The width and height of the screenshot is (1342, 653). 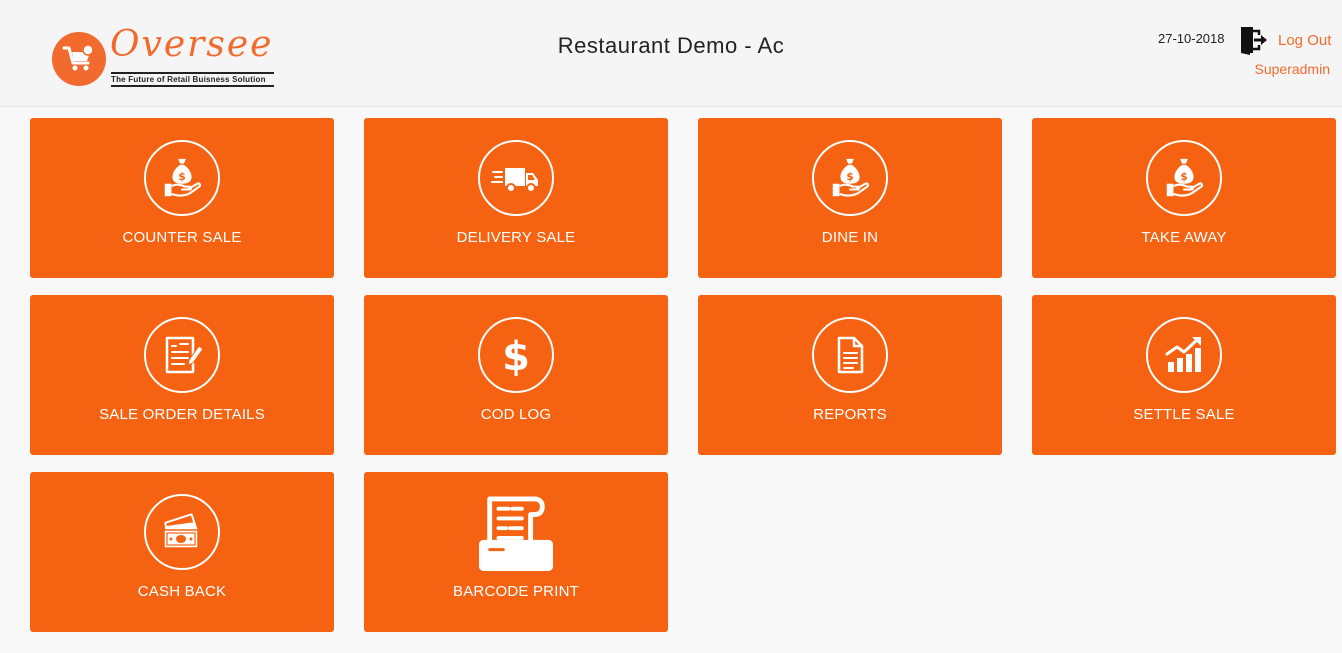 I want to click on tile-dine-in: DINE IN, so click(x=850, y=198).